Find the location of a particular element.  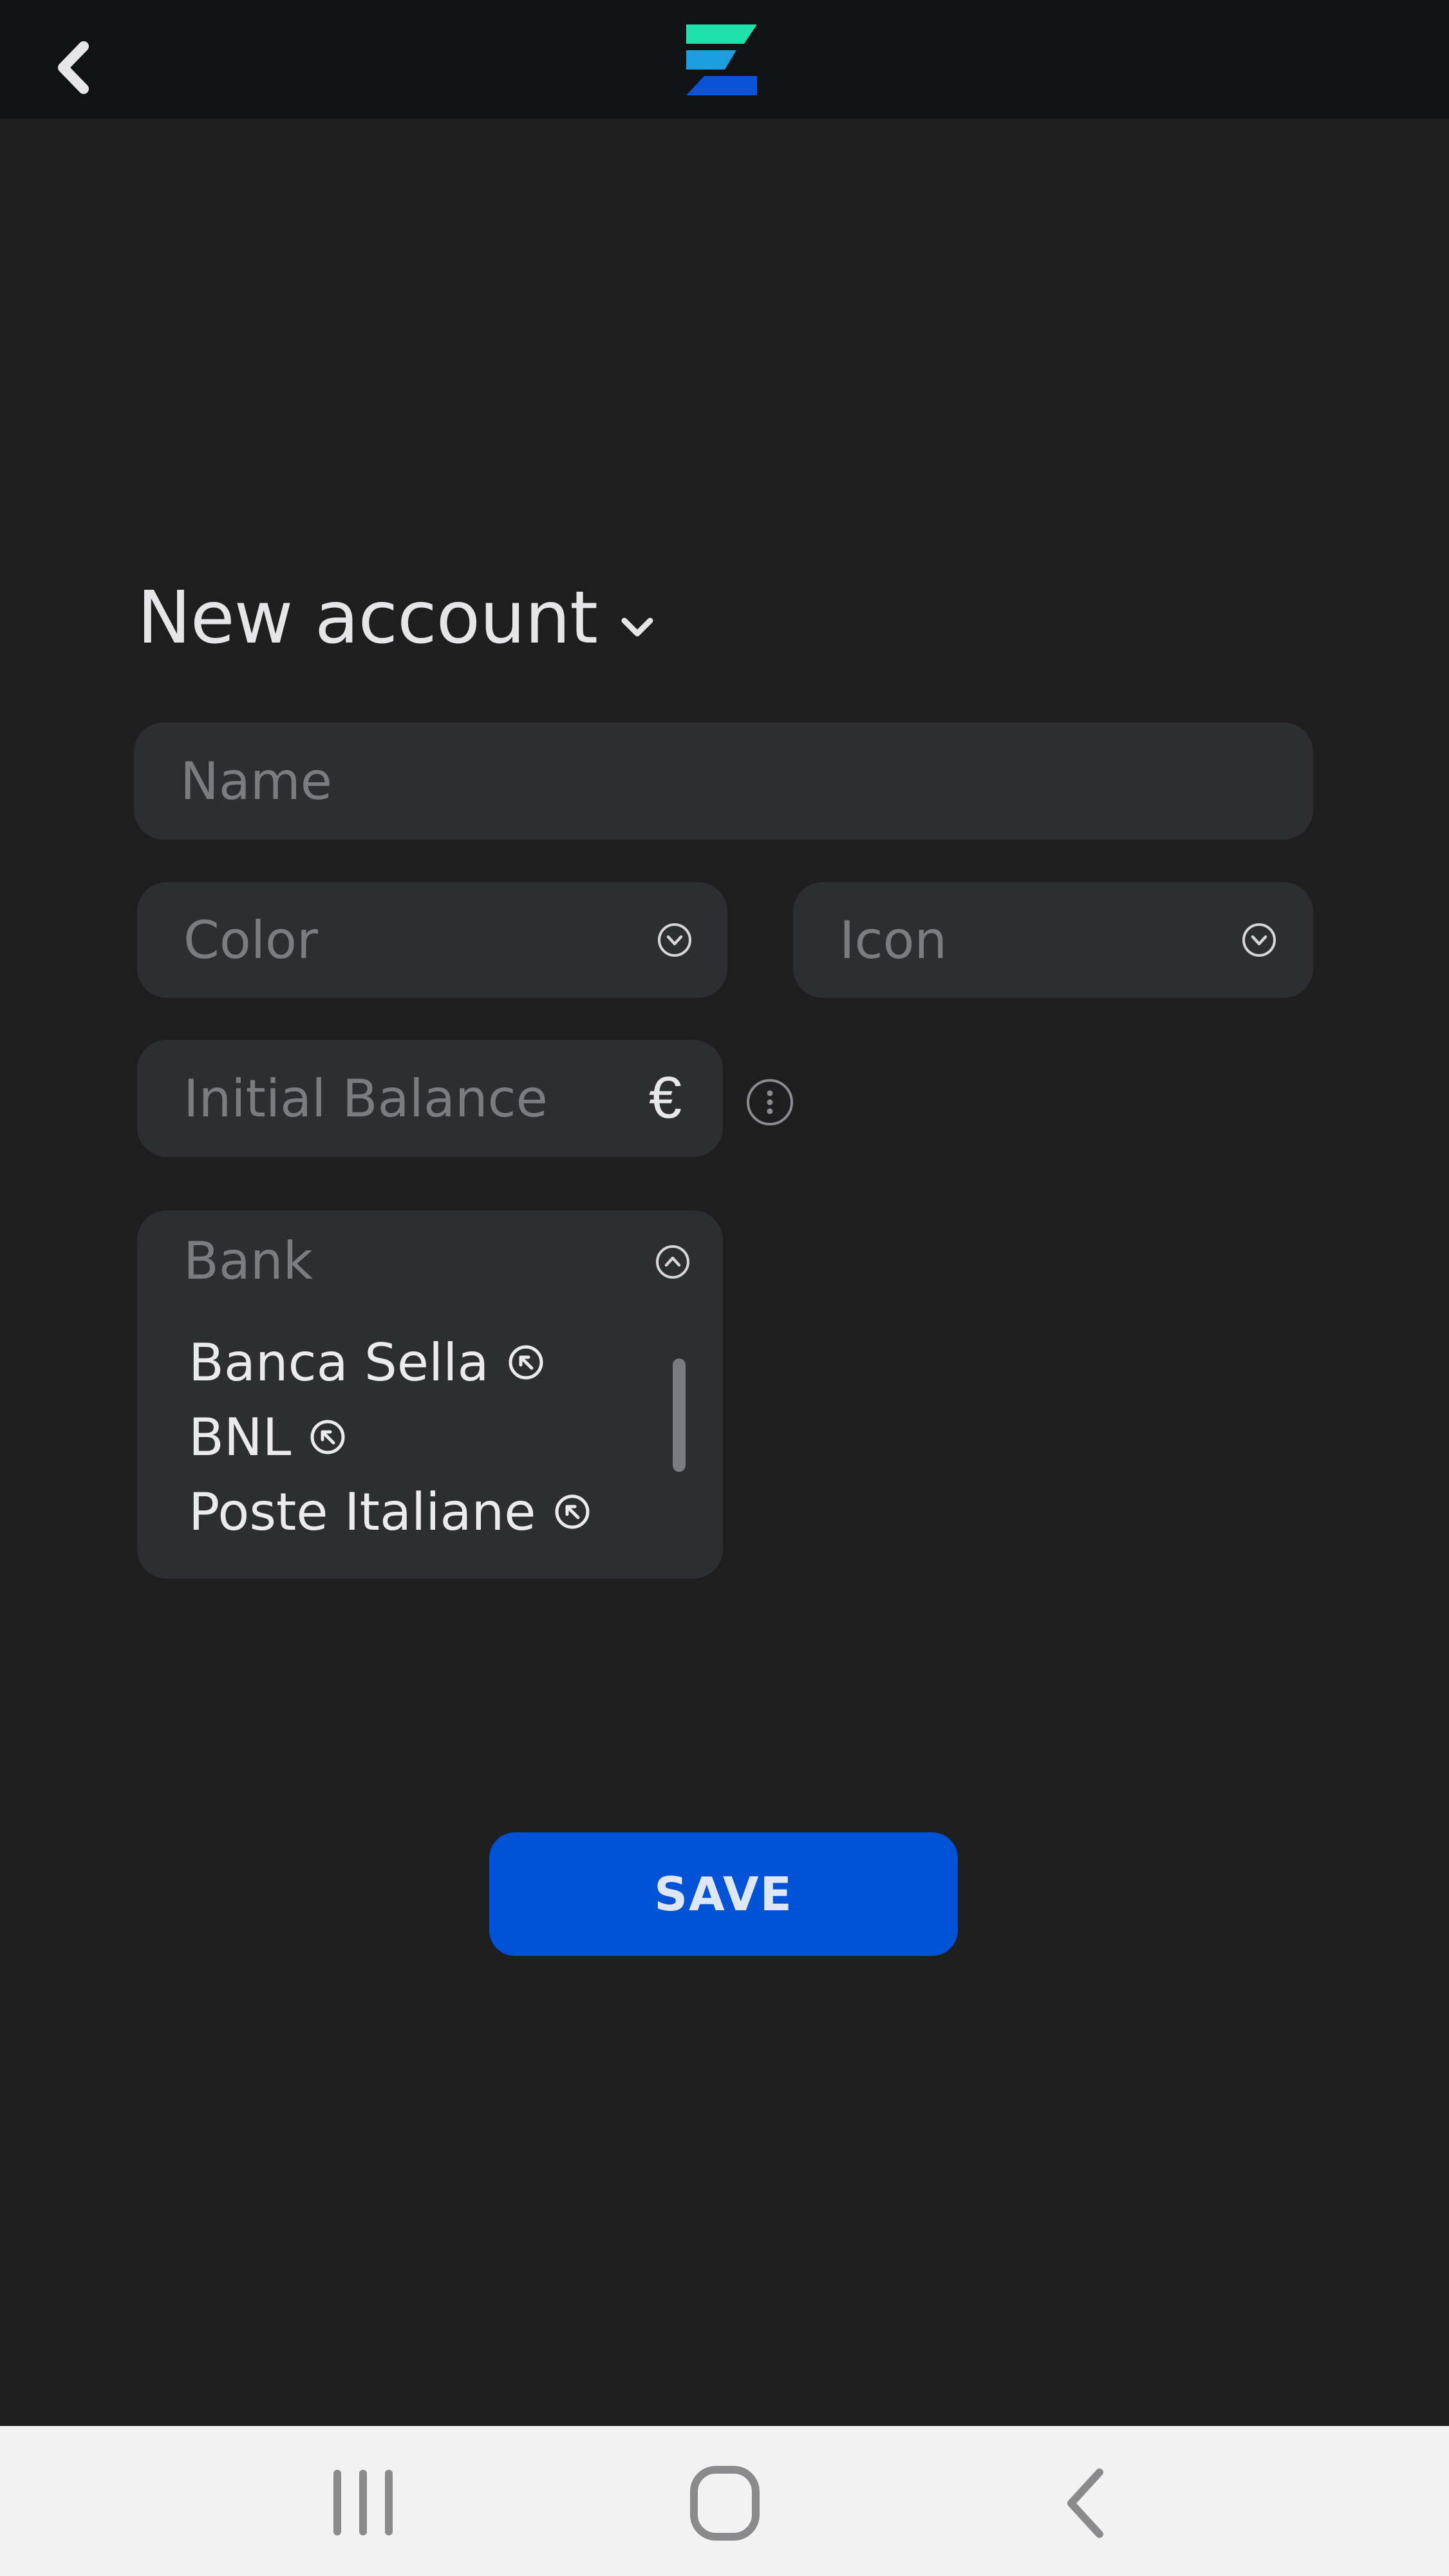

chevron-down-icon is located at coordinates (637, 627).